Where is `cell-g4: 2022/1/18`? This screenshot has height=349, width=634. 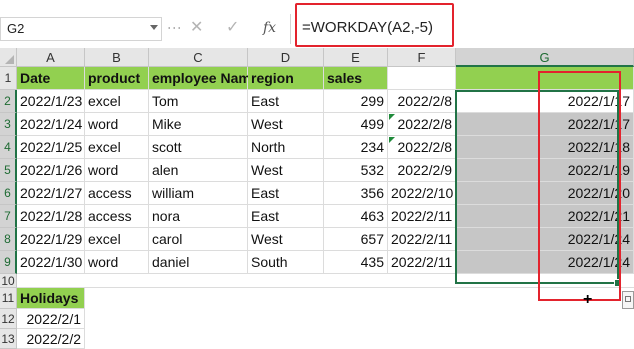 cell-g4: 2022/1/18 is located at coordinates (545, 147).